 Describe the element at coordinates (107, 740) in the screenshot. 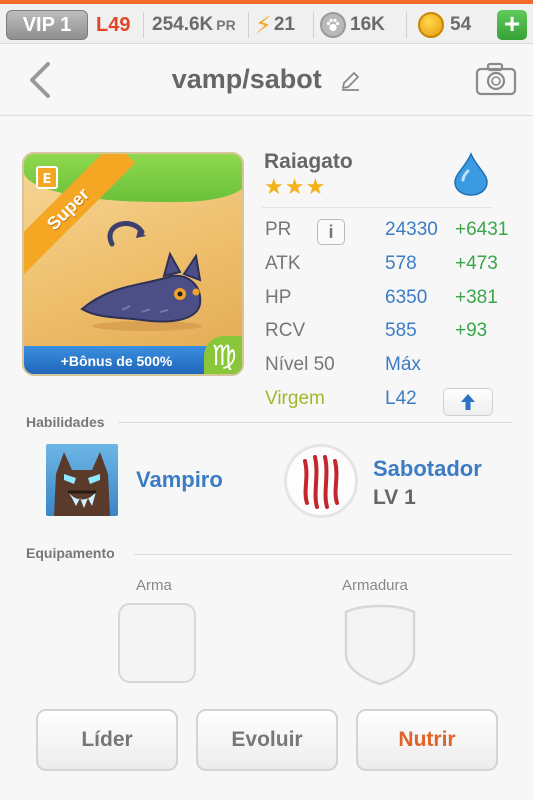

I see `leader-button: Líder` at that location.